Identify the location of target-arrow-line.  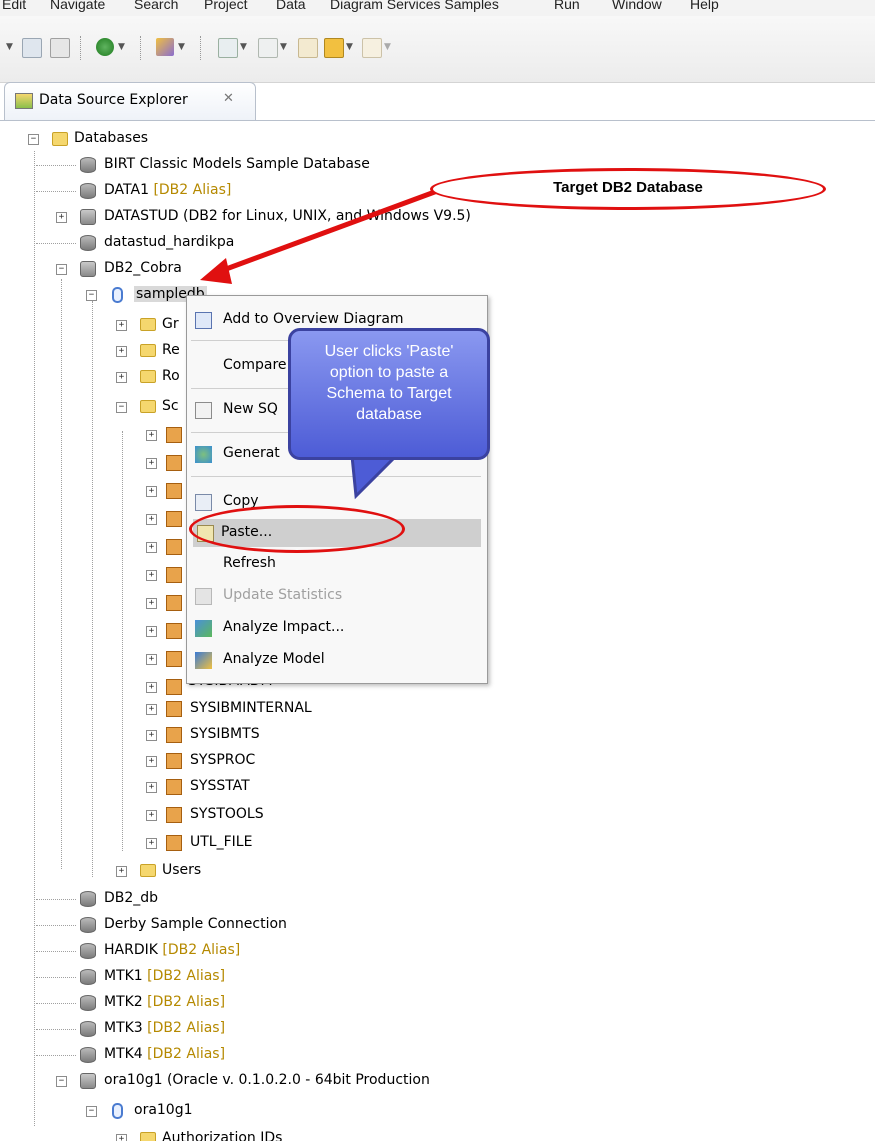
(329, 231).